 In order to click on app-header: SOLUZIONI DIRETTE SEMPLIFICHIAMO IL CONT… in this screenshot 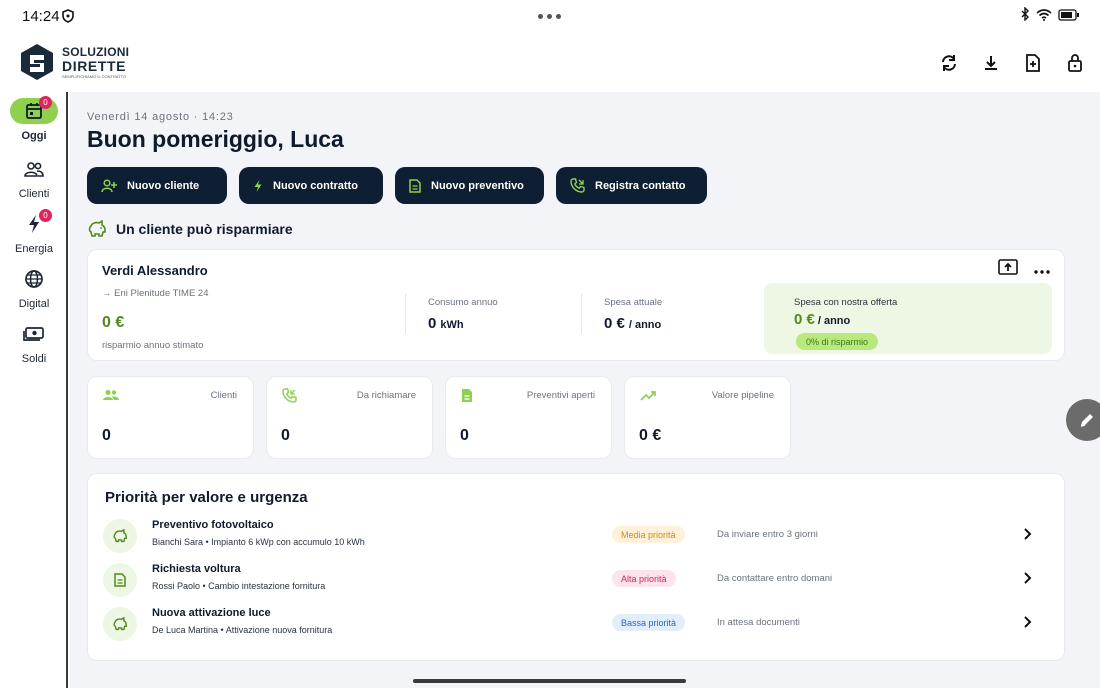, I will do `click(550, 62)`.